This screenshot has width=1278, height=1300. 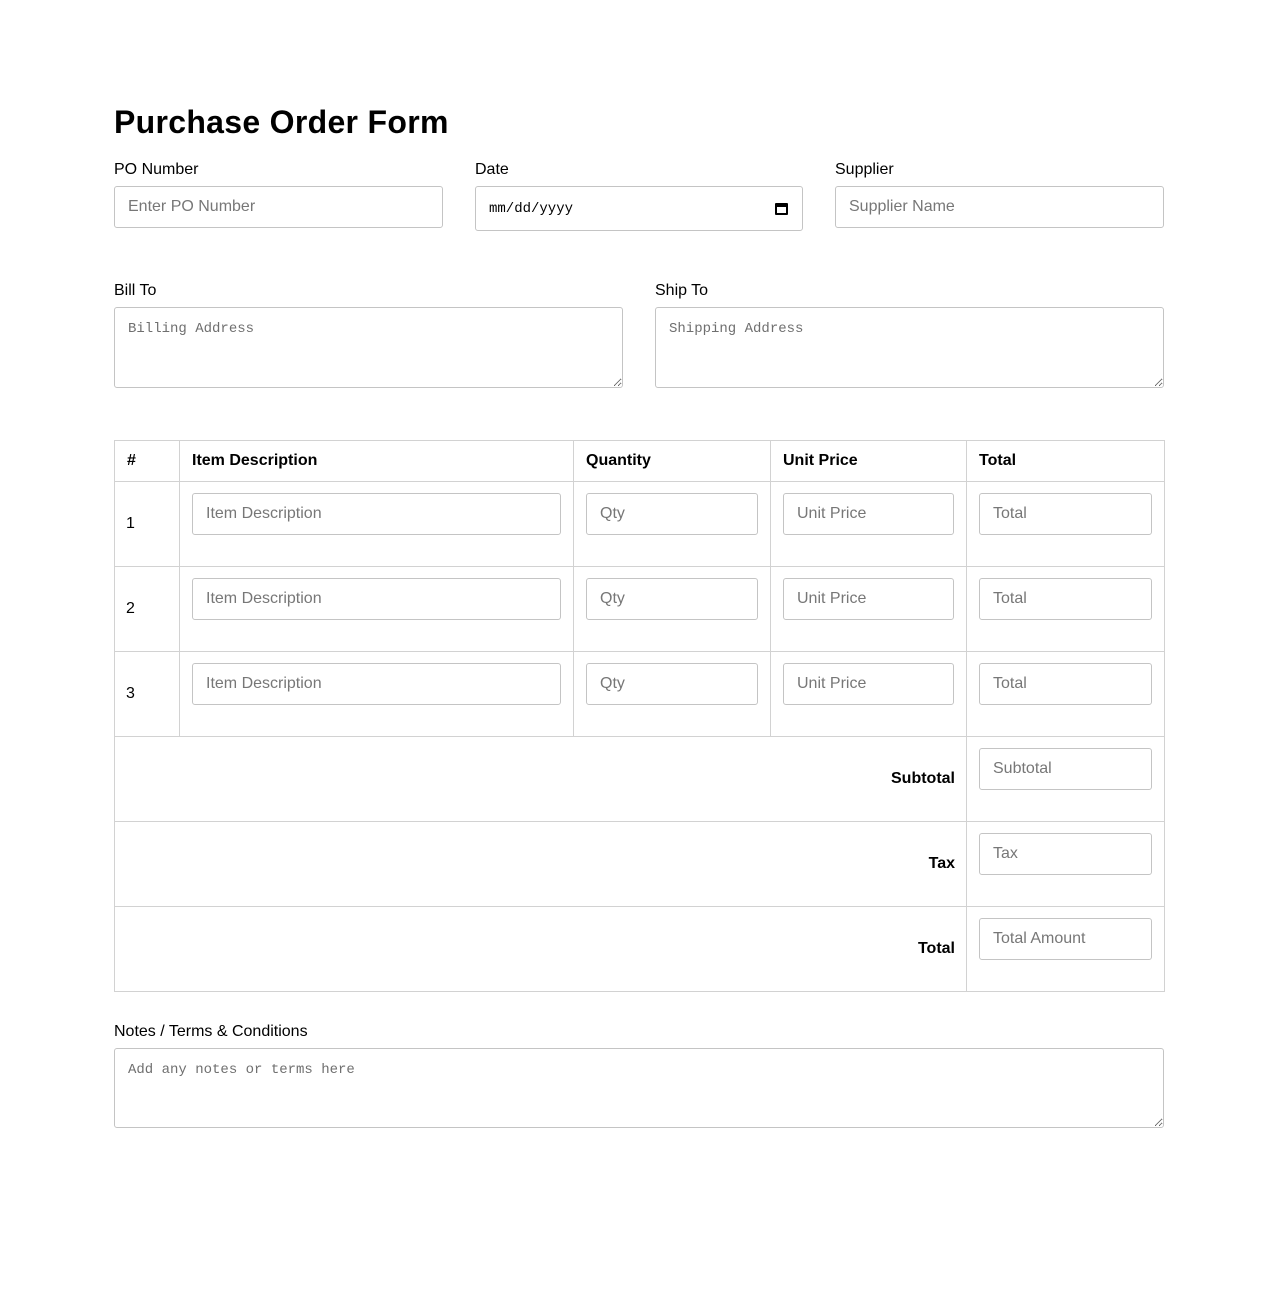 What do you see at coordinates (531, 208) in the screenshot?
I see `date-value: mm/dd/yyyy` at bounding box center [531, 208].